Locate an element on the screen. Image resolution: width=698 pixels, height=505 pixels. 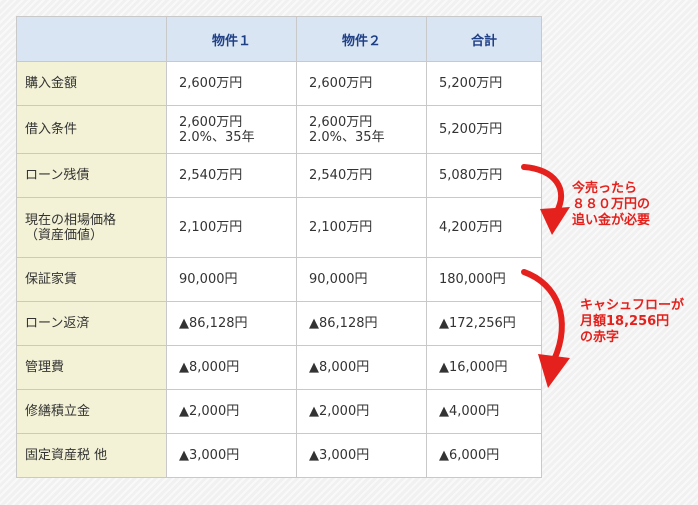
table-row: 購入金額 2,600万円 2,600万円 5,200万円 is located at coordinates (279, 83).